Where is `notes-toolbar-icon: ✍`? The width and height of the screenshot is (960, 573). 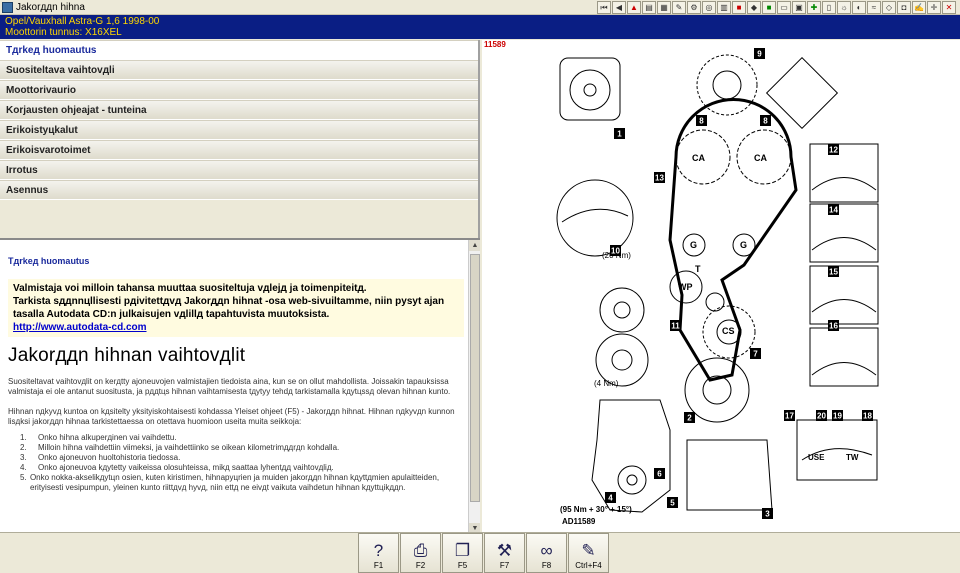
notes-toolbar-icon: ✍ is located at coordinates (919, 7).